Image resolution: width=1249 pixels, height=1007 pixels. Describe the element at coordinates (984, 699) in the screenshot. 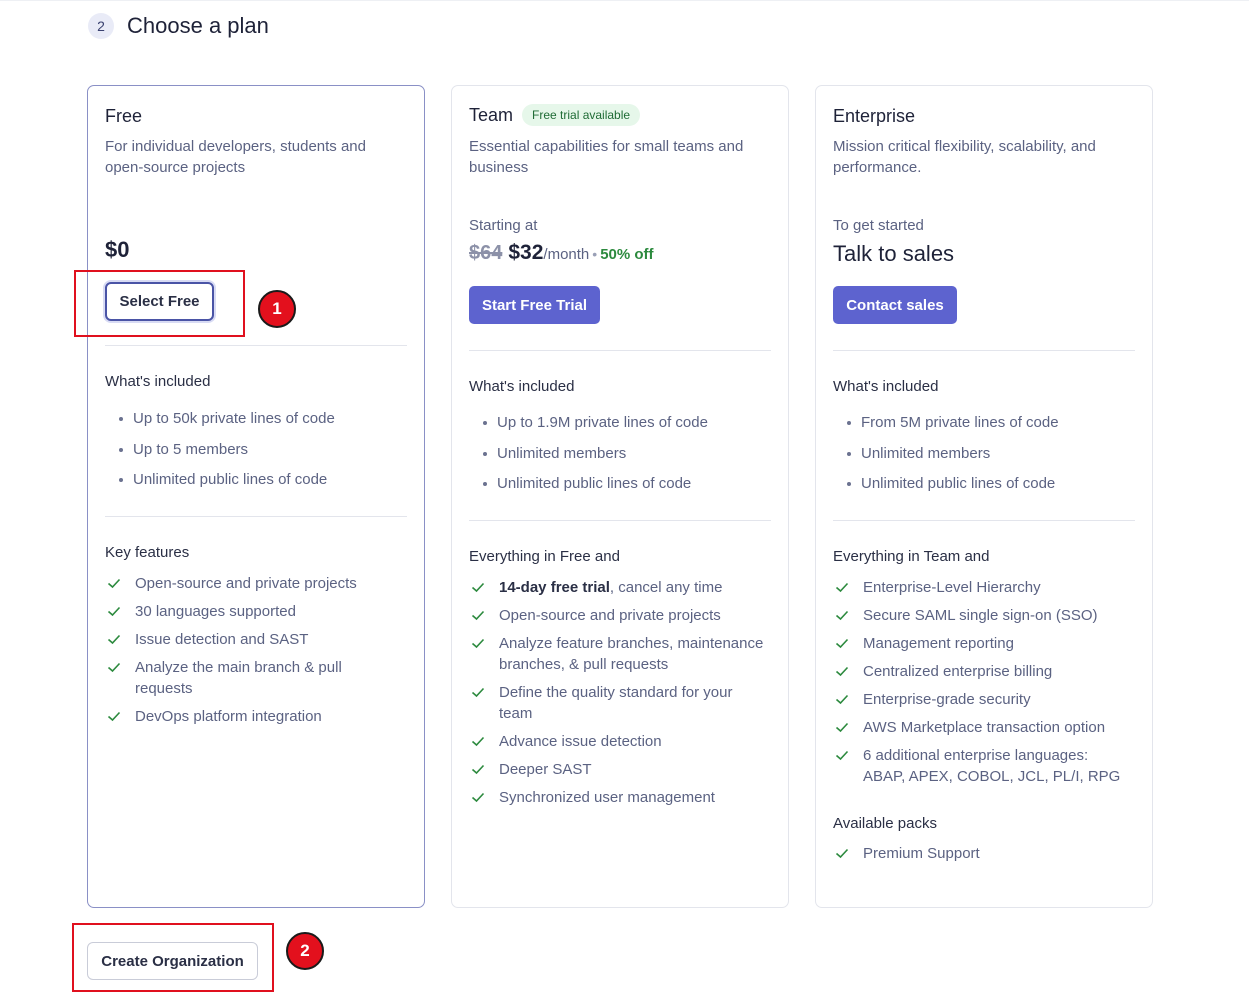

I see `list-item: Enterprise-grade security` at that location.